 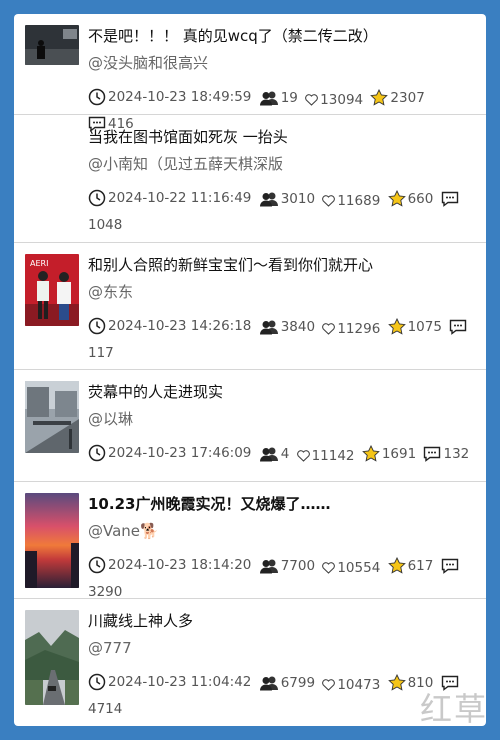 What do you see at coordinates (52, 290) in the screenshot?
I see `post-thumbnail: AERI` at bounding box center [52, 290].